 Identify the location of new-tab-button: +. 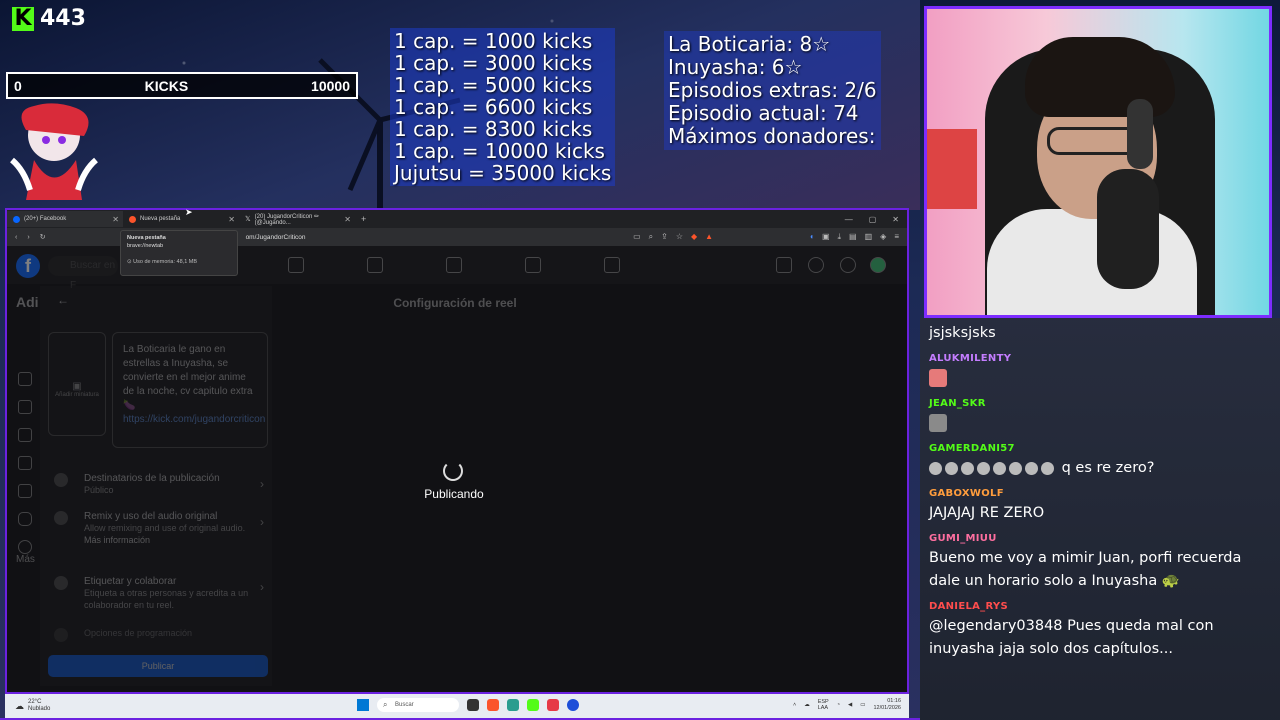
(360, 219).